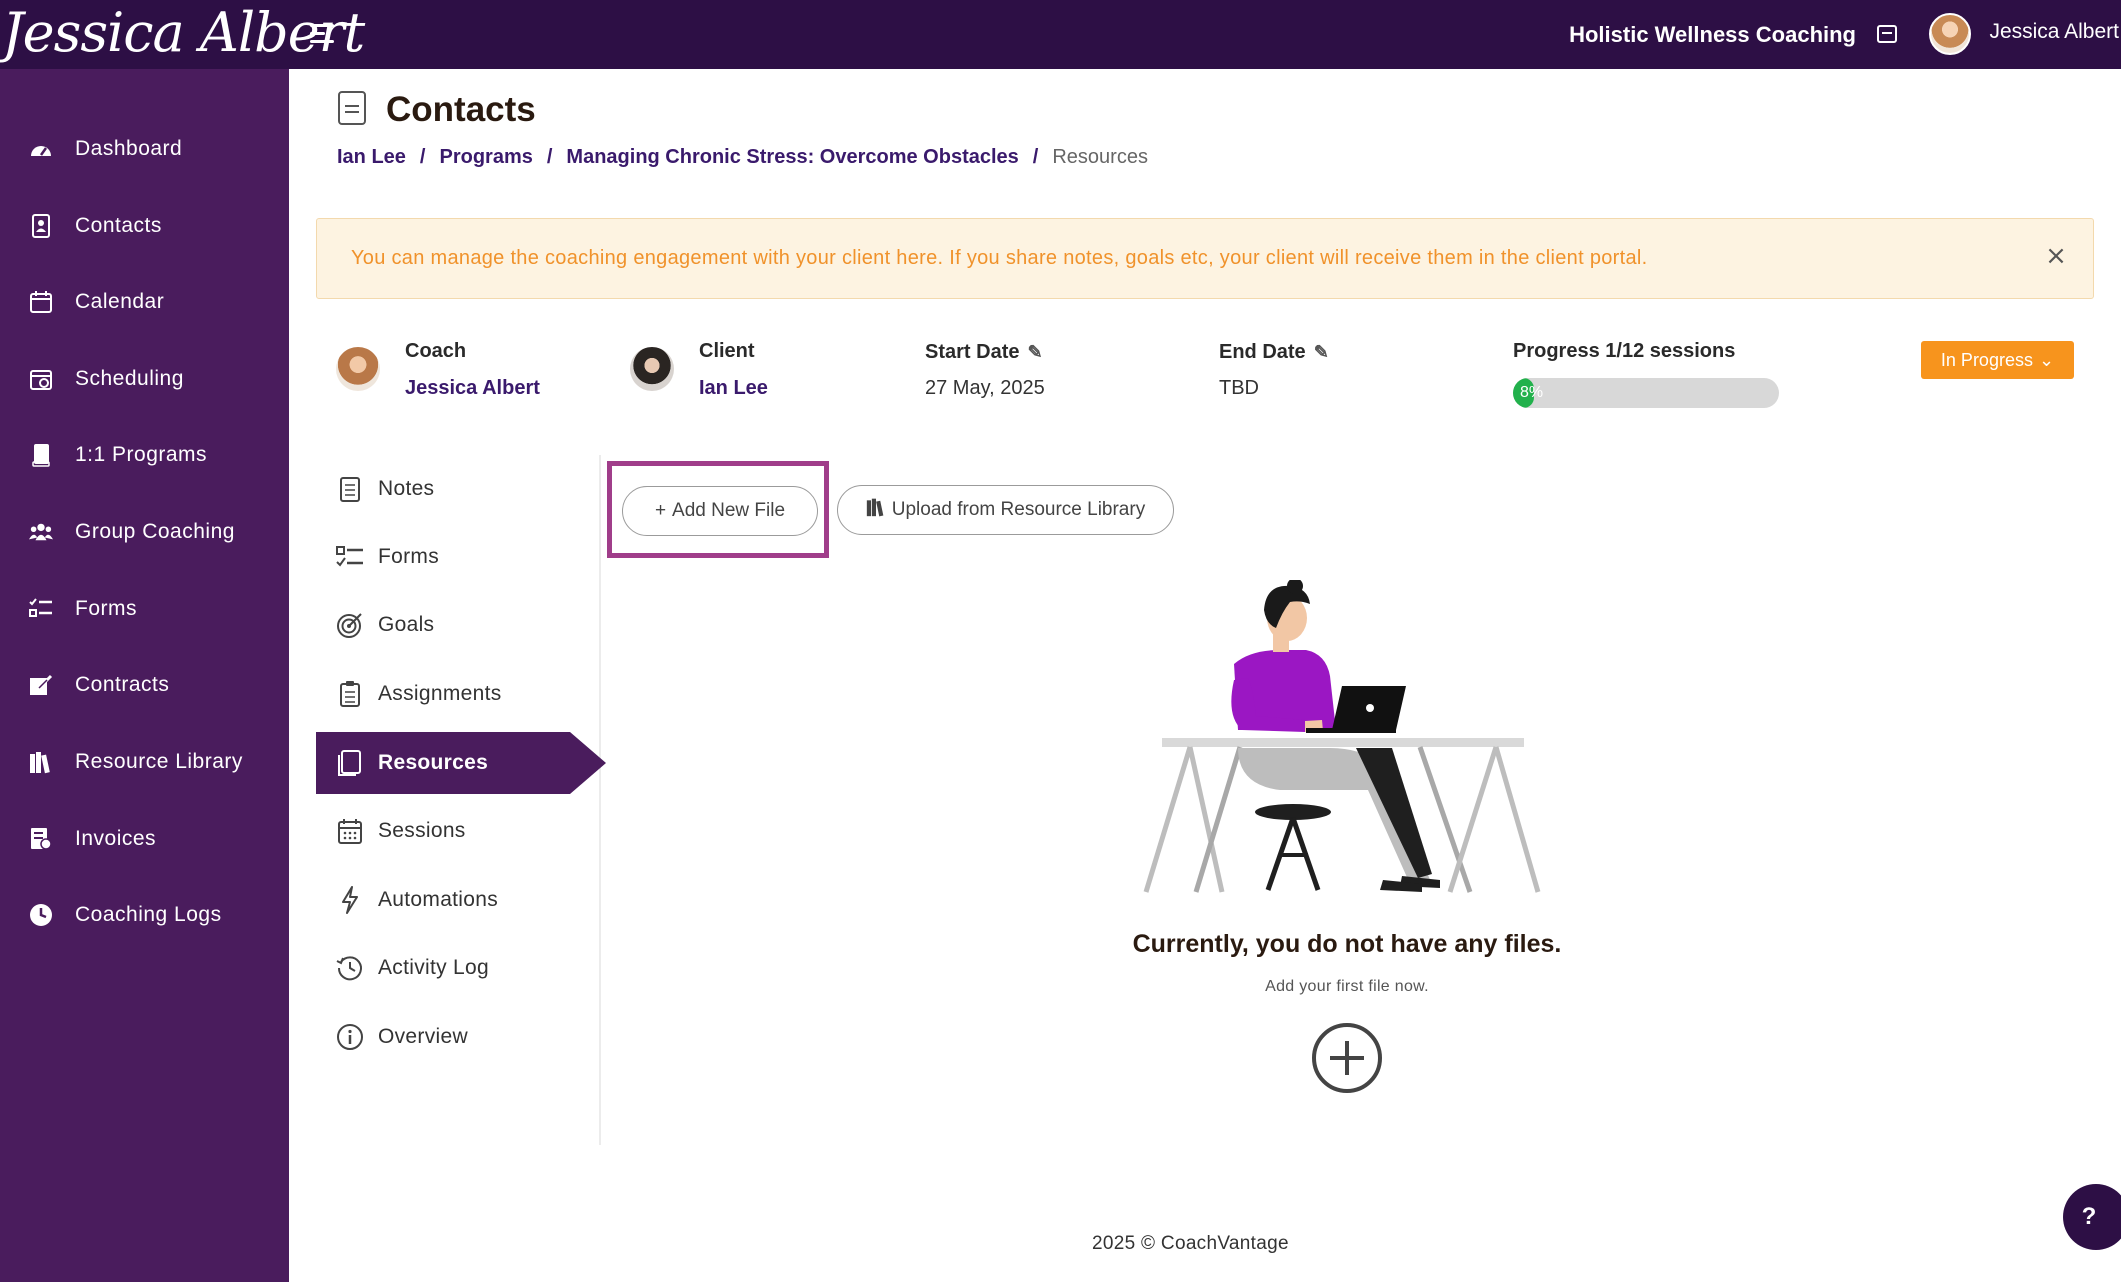 This screenshot has width=2121, height=1282. What do you see at coordinates (350, 694) in the screenshot?
I see `clipboard-icon` at bounding box center [350, 694].